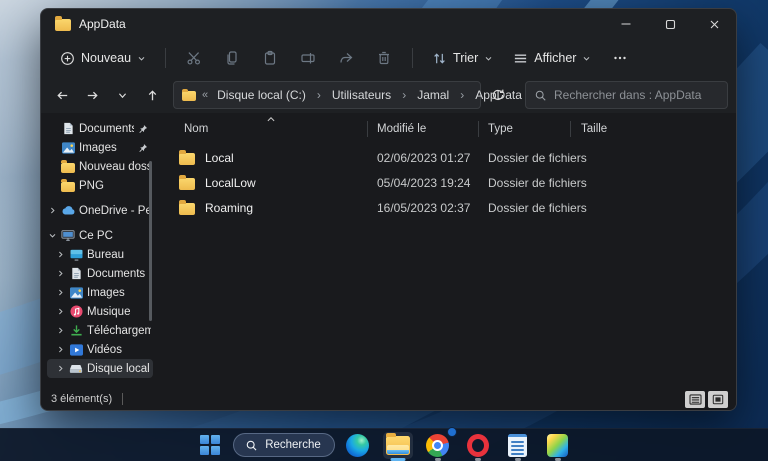 Image resolution: width=768 pixels, height=461 pixels. I want to click on opera-icon, so click(477, 445).